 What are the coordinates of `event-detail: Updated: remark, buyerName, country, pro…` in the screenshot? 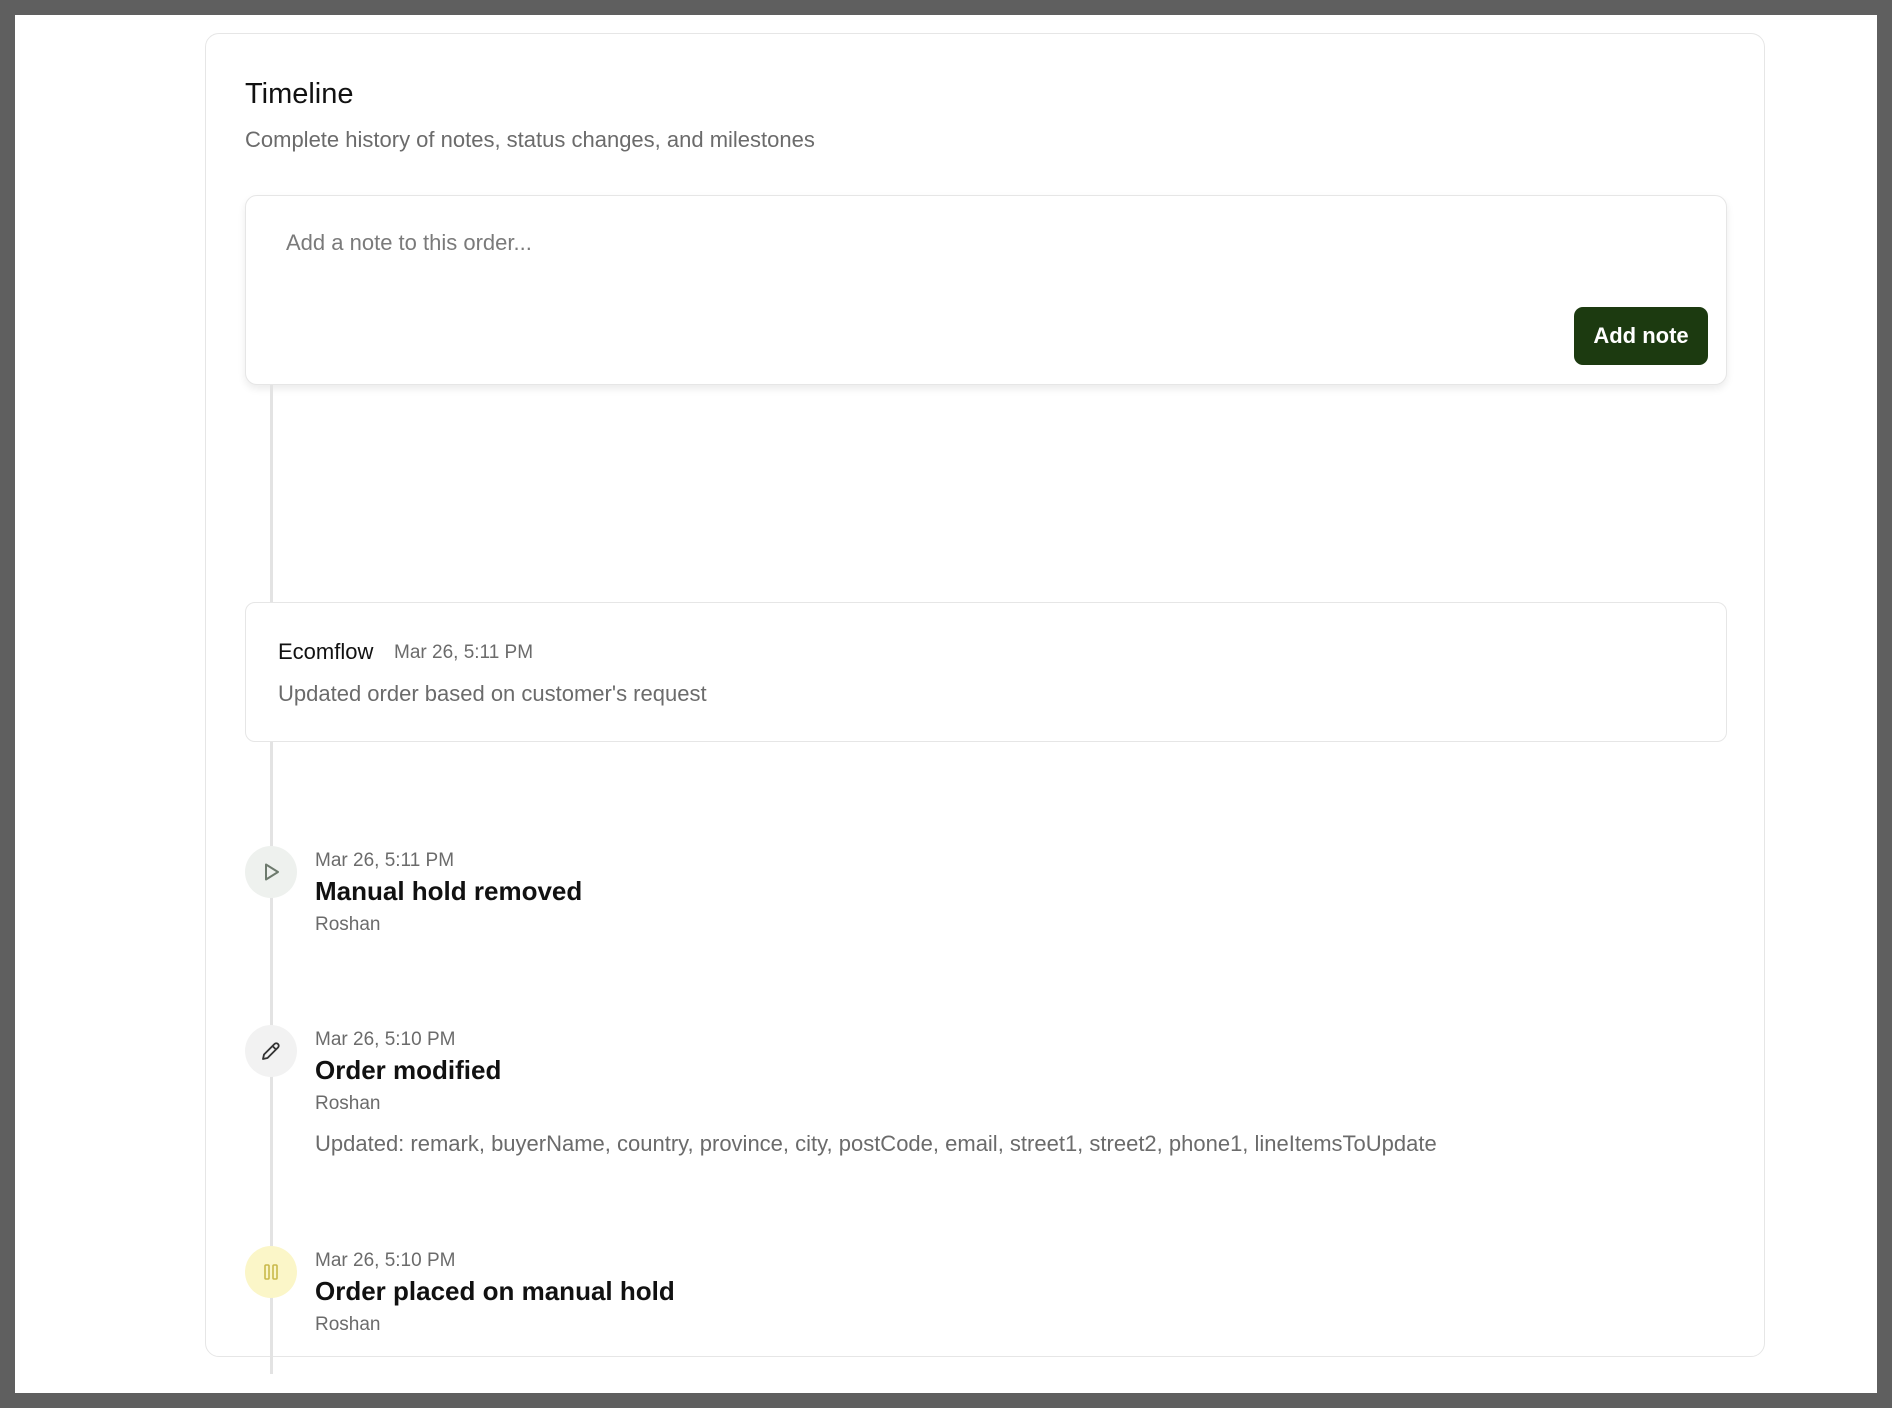 It's located at (876, 1143).